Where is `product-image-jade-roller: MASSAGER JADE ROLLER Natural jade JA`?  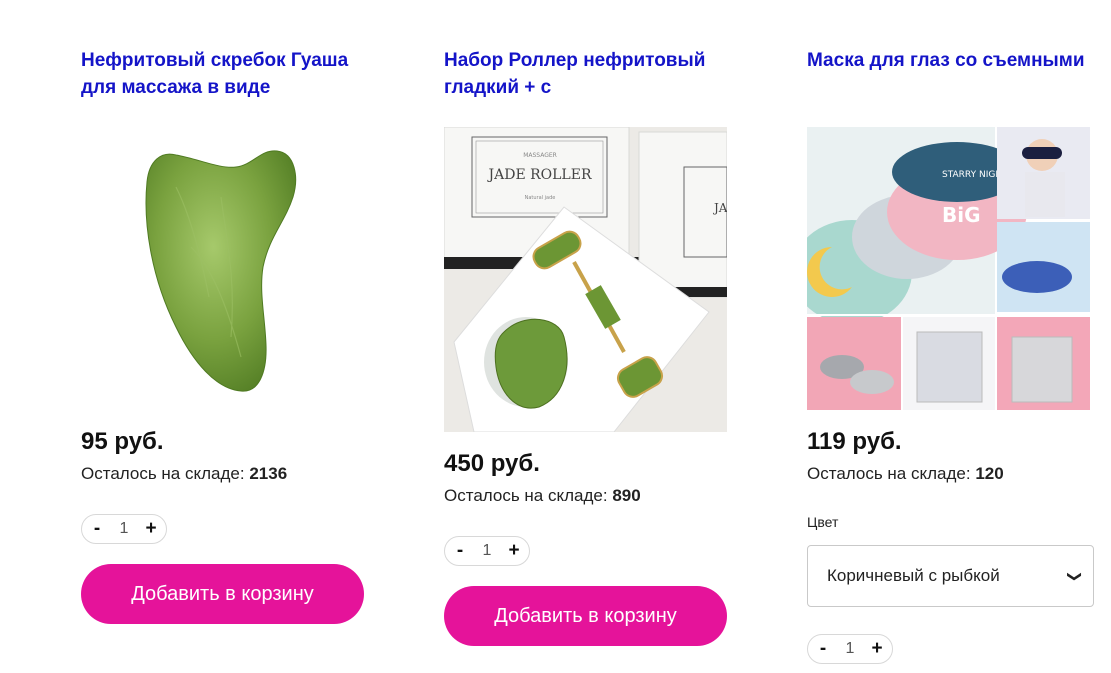 product-image-jade-roller: MASSAGER JADE ROLLER Natural jade JA is located at coordinates (585, 279).